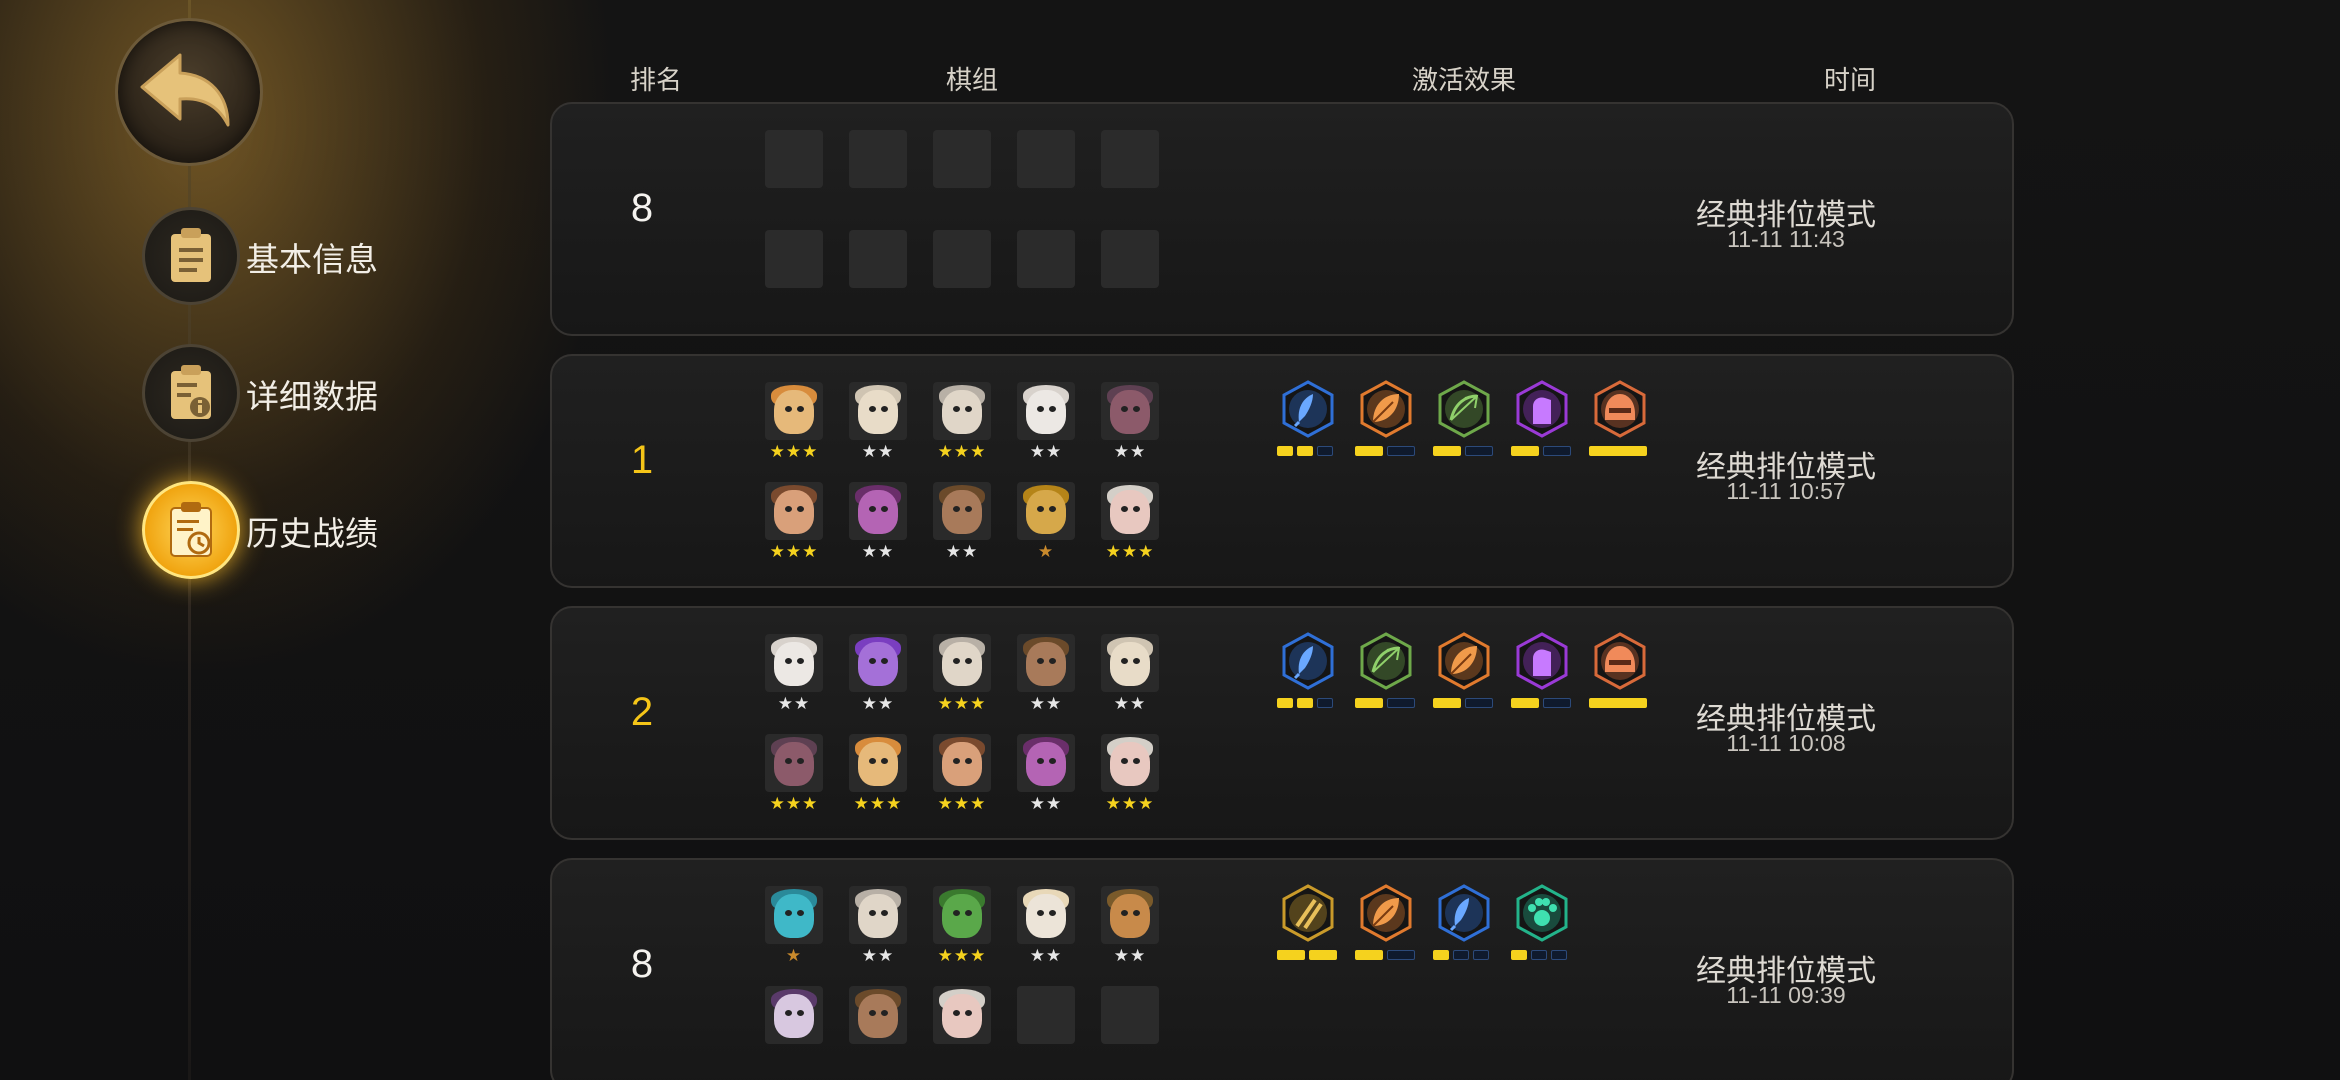  Describe the element at coordinates (642, 460) in the screenshot. I see `match-rank: 1` at that location.